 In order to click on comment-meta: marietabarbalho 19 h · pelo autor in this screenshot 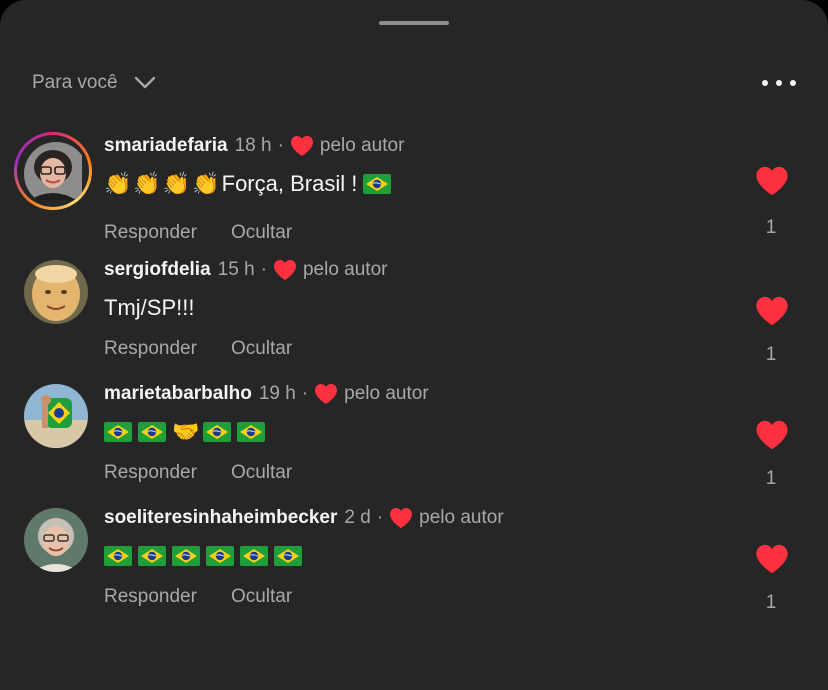, I will do `click(266, 394)`.